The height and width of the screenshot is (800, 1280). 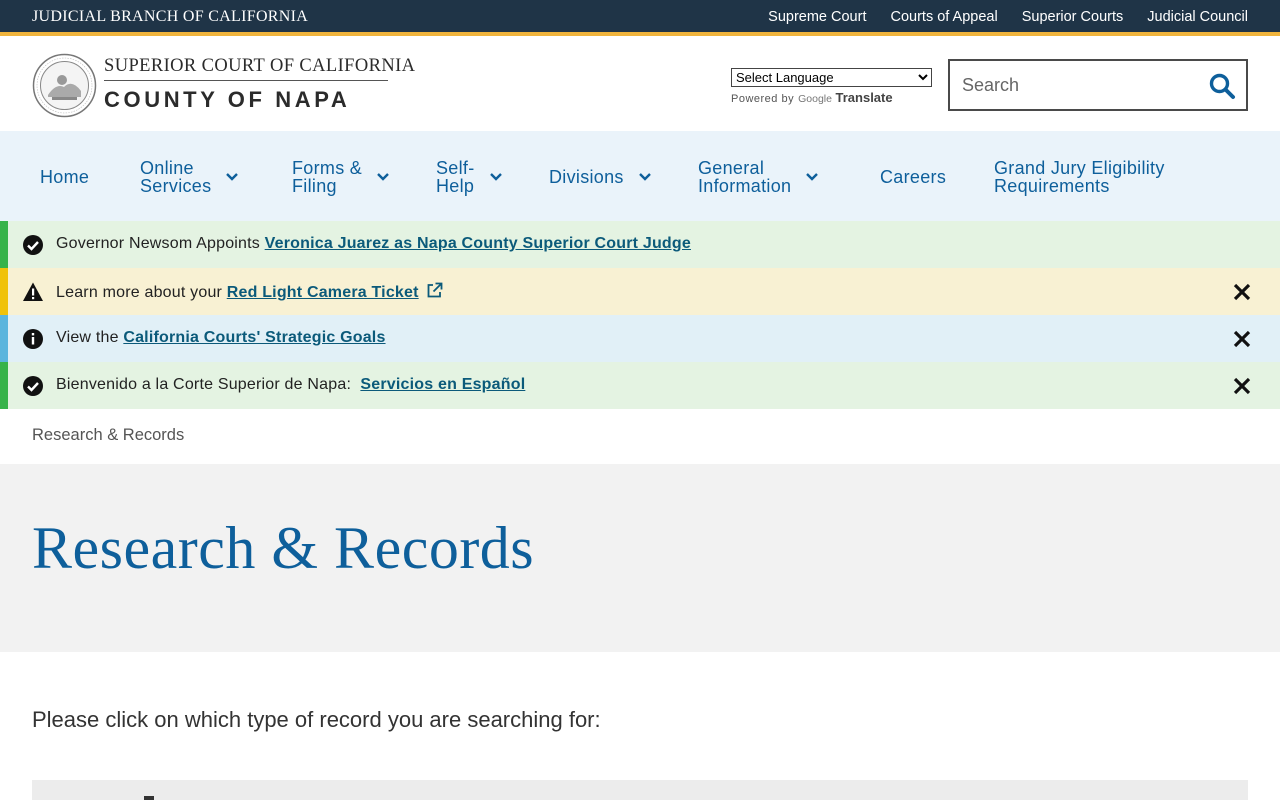 I want to click on nav-grand-jury-label: Grand Jury Eligibility Requirements, so click(x=1079, y=177).